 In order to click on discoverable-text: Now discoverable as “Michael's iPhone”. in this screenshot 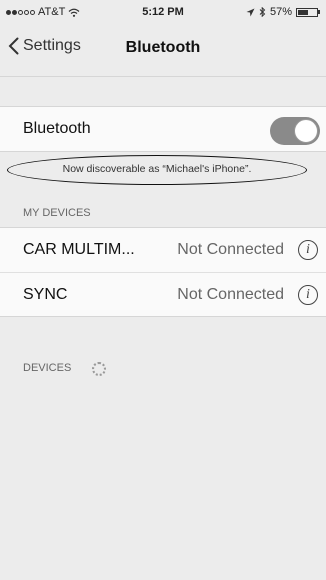, I will do `click(157, 169)`.